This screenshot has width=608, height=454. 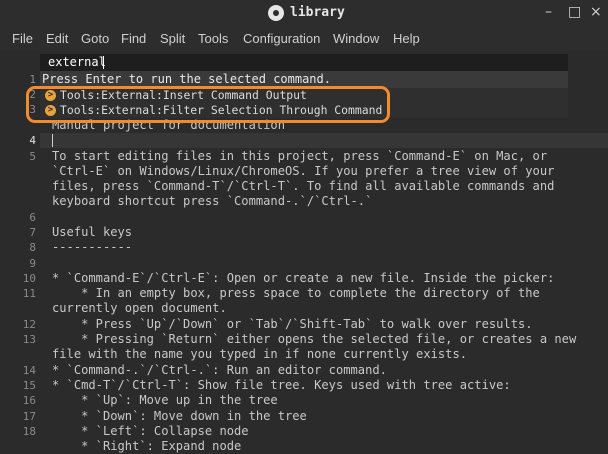 What do you see at coordinates (147, 446) in the screenshot?
I see `editor-line: * `Right`: Expand node` at bounding box center [147, 446].